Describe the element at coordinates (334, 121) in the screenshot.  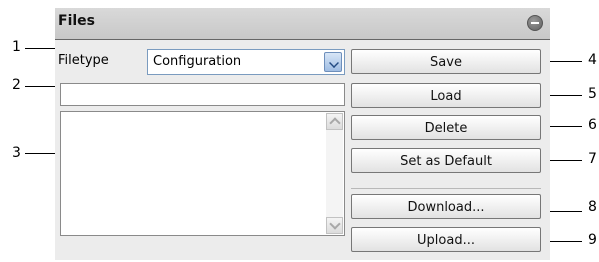
I see `scroll-up-icon` at that location.